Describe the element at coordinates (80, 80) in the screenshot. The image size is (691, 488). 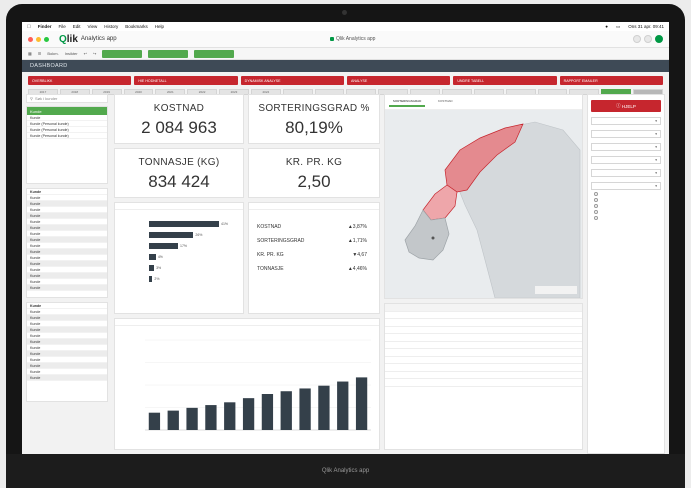
I see `nav-overblikk: OVERBLIKK` at that location.